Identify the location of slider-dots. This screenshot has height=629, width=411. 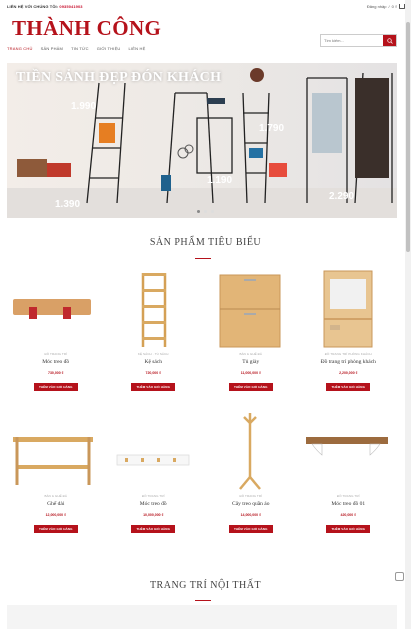
(205, 211).